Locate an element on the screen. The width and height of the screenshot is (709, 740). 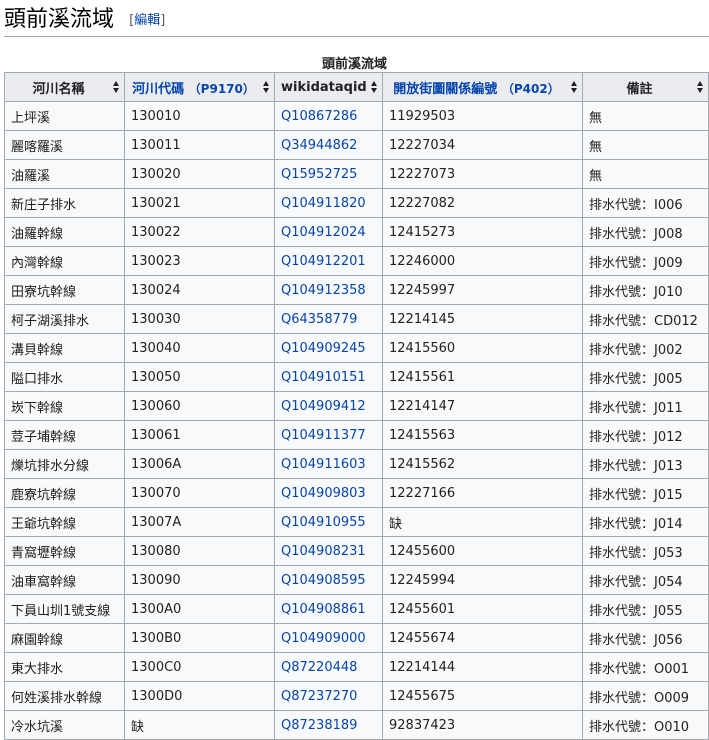
osm-relation-cell: 12227073 is located at coordinates (482, 174).